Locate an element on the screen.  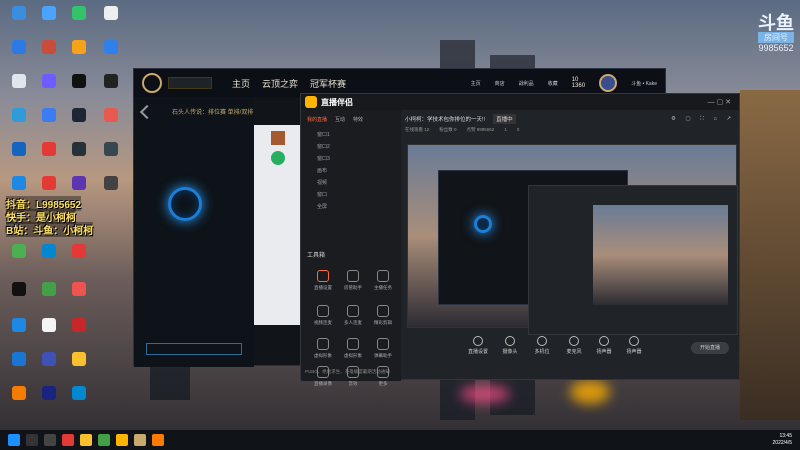
nav-tft: 云顶之弈 is located at coordinates (280, 83).